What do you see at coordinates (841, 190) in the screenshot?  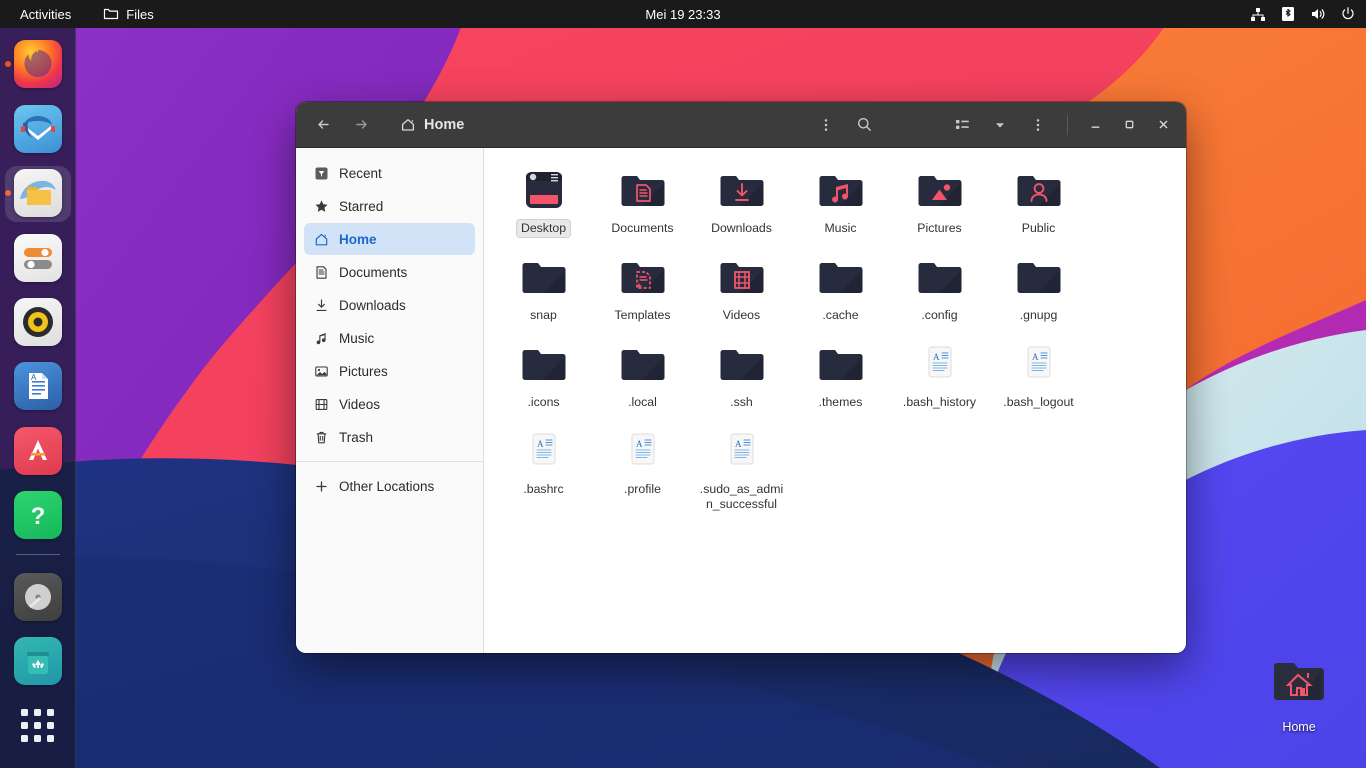 I see `folder-music-icon` at bounding box center [841, 190].